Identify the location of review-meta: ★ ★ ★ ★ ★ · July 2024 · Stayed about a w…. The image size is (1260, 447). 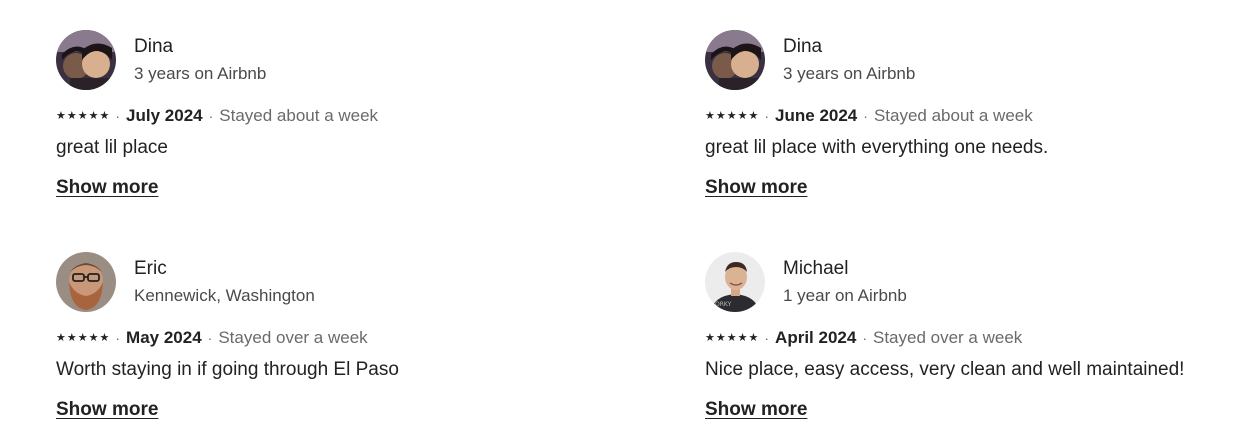
(217, 116).